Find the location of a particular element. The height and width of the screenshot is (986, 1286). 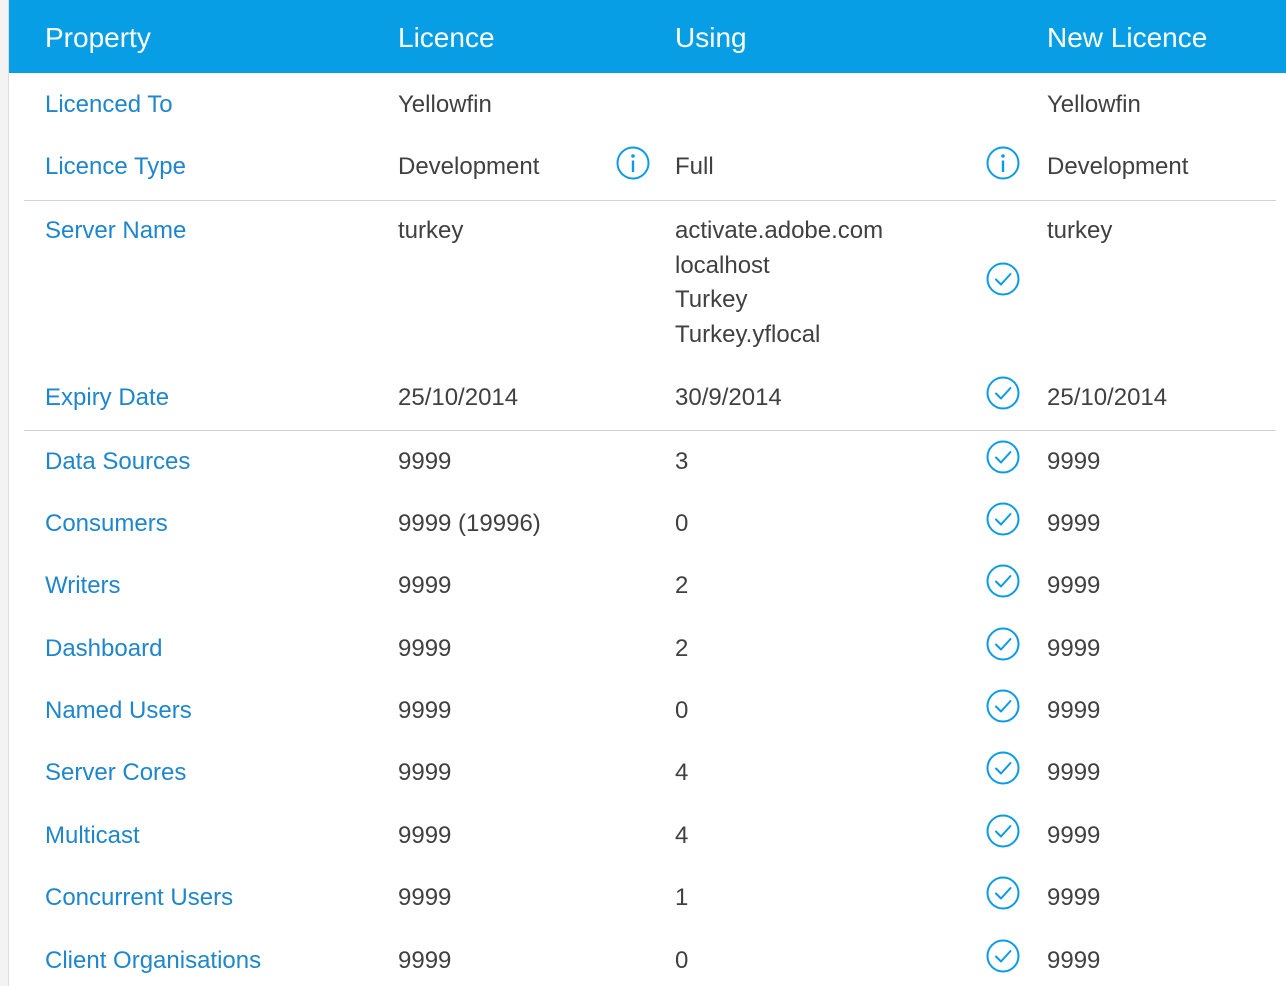

header-property: Property is located at coordinates (98, 37).